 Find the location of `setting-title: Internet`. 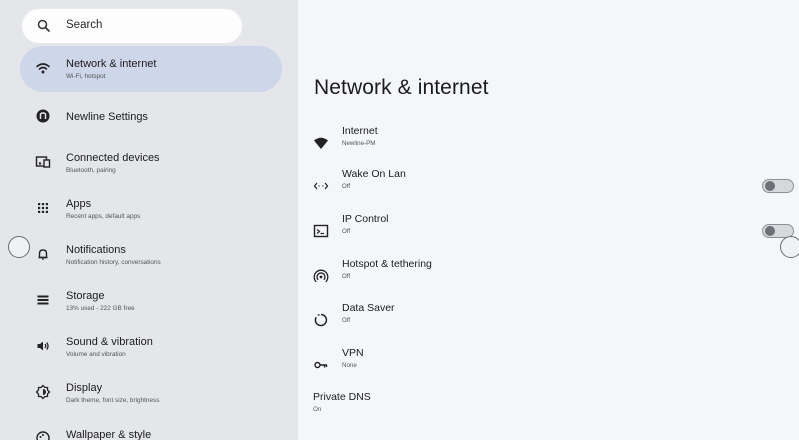

setting-title: Internet is located at coordinates (360, 131).